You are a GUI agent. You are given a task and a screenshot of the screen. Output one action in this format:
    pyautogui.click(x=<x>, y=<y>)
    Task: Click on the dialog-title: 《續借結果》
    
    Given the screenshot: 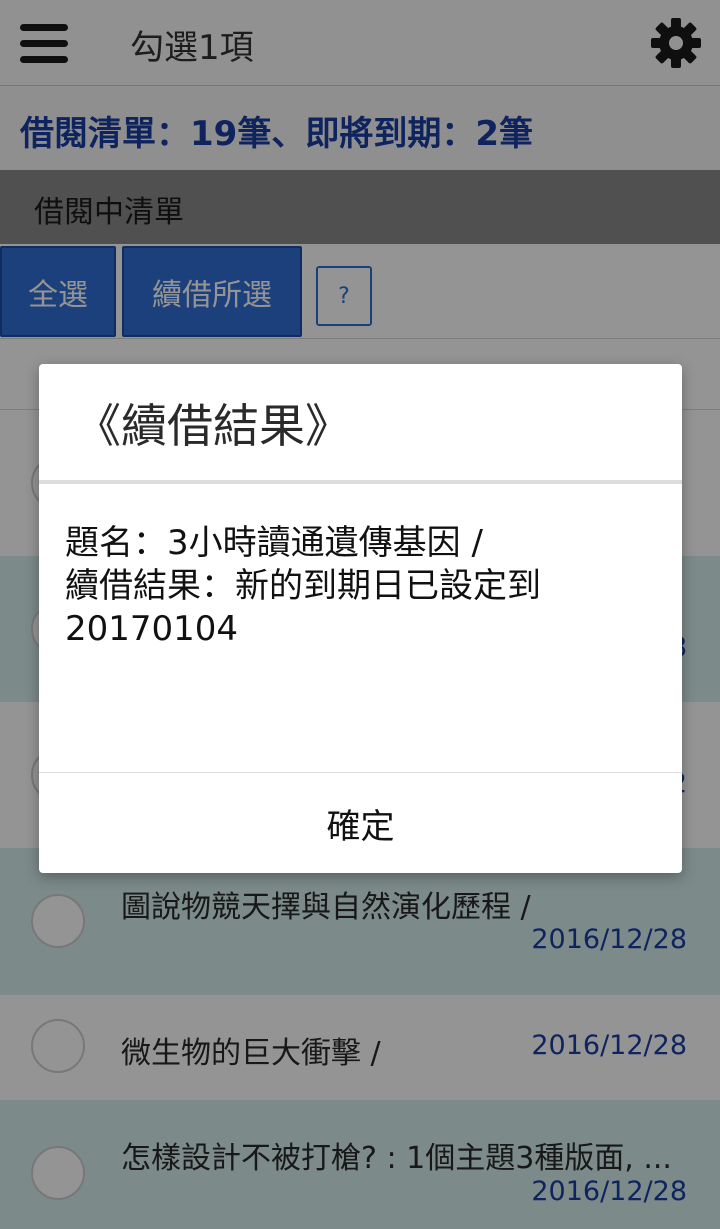 What is the action you would take?
    pyautogui.click(x=213, y=426)
    